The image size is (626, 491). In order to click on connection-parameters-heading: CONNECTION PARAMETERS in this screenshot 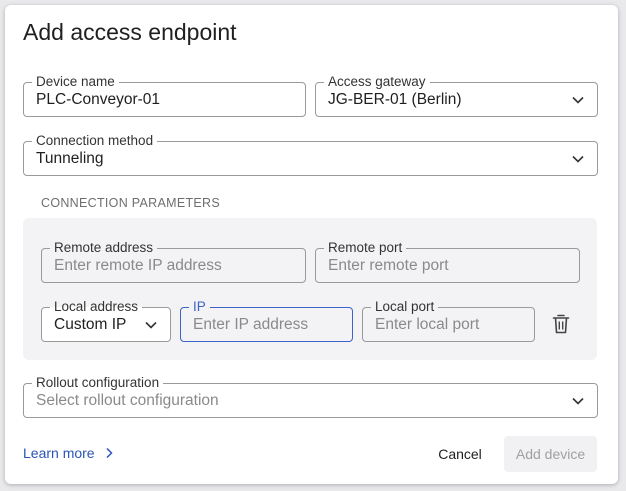, I will do `click(130, 203)`.